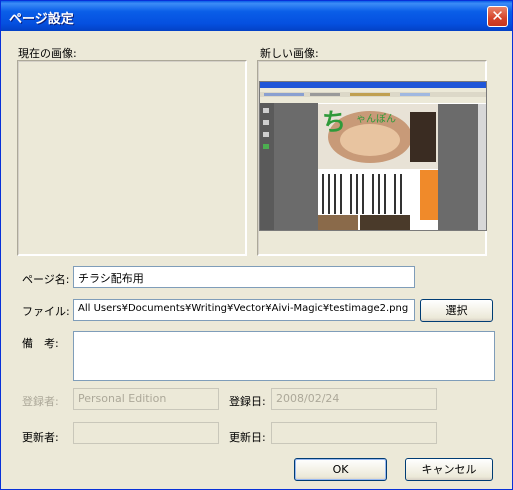  Describe the element at coordinates (376, 119) in the screenshot. I see `svg-text: ゃんぽん` at that location.